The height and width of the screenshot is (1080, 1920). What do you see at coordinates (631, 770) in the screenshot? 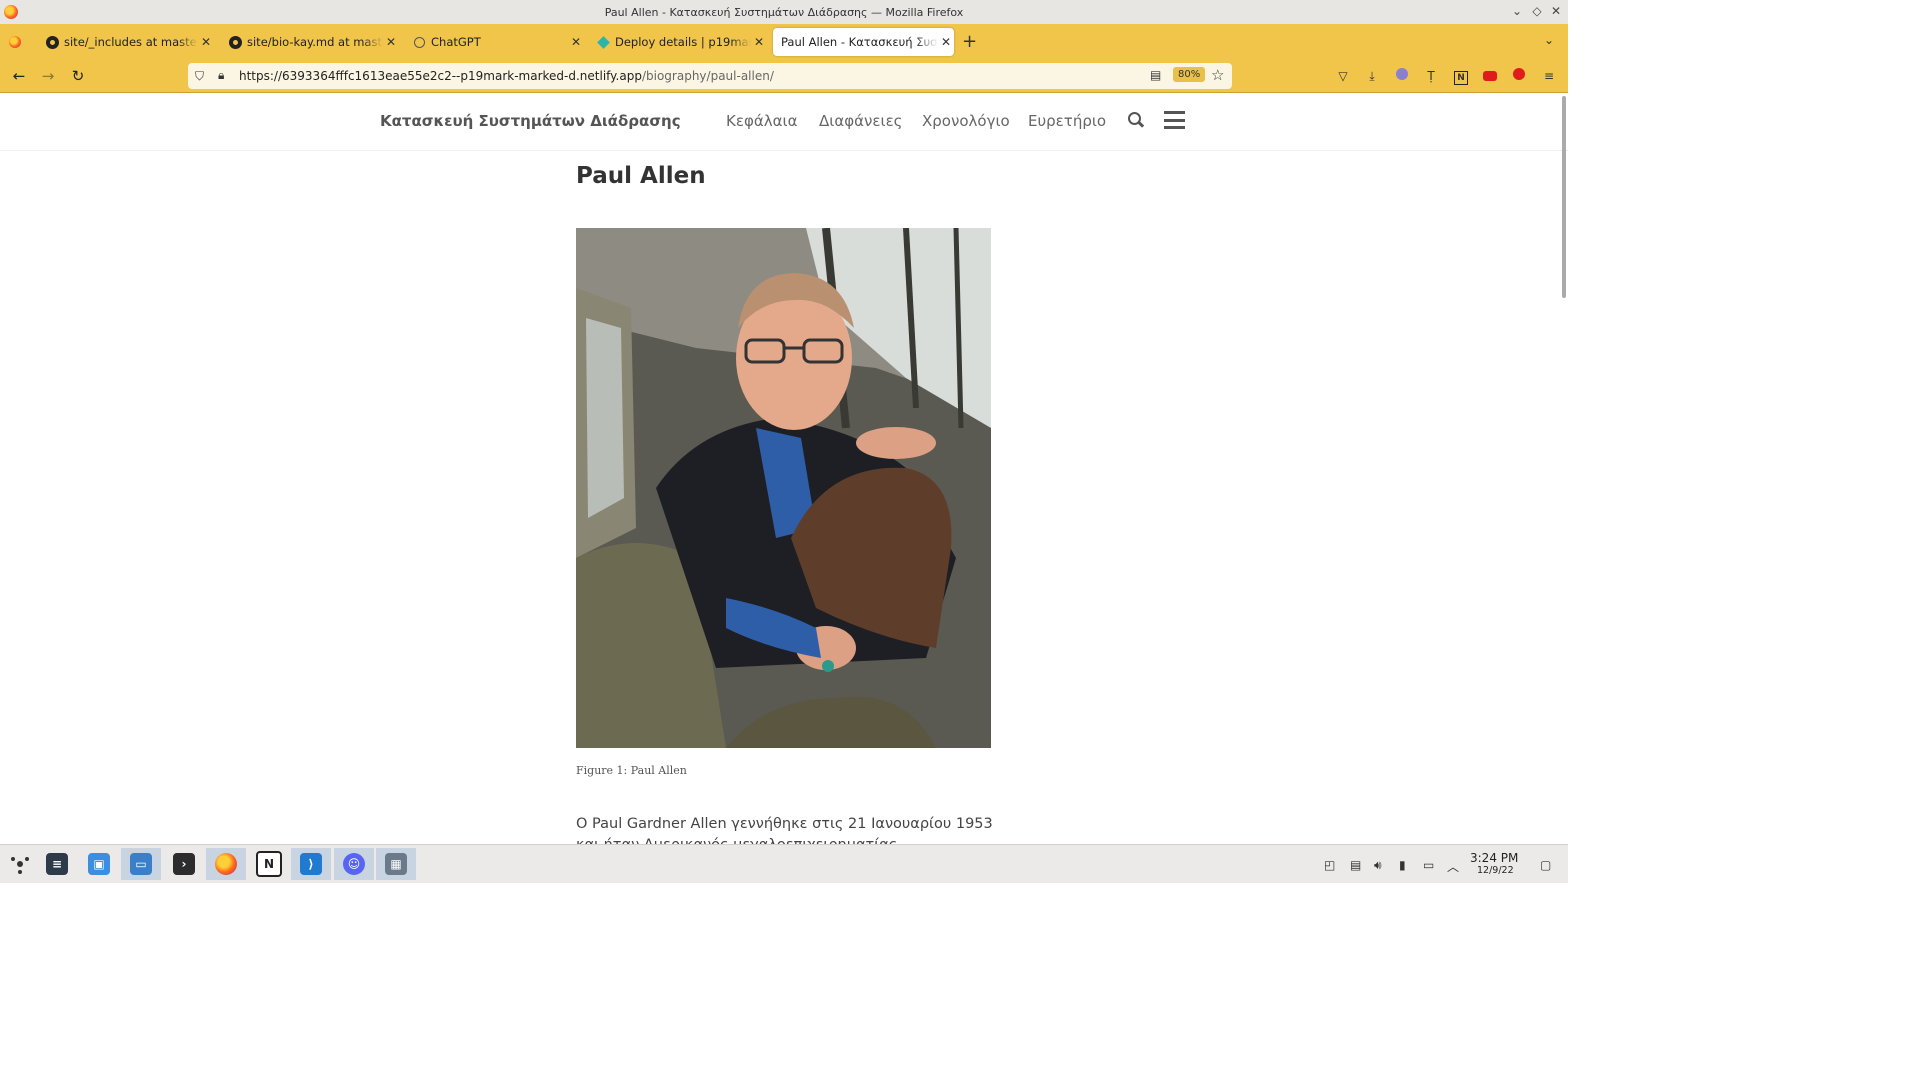
I see `figure-caption: Figure 1: Paul Allen` at bounding box center [631, 770].